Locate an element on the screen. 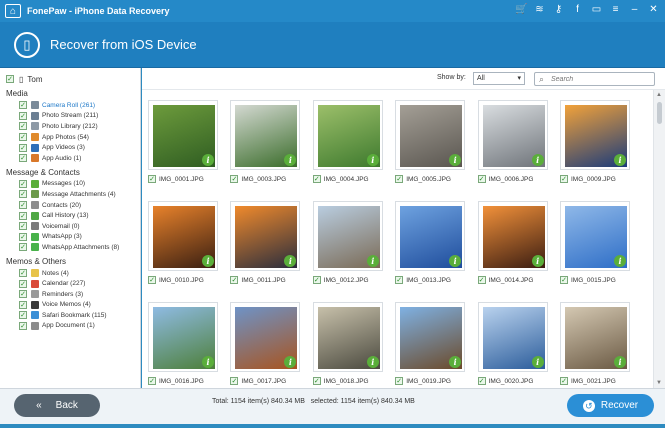 The height and width of the screenshot is (428, 665). wifi-icon: ≋ is located at coordinates (539, 9).